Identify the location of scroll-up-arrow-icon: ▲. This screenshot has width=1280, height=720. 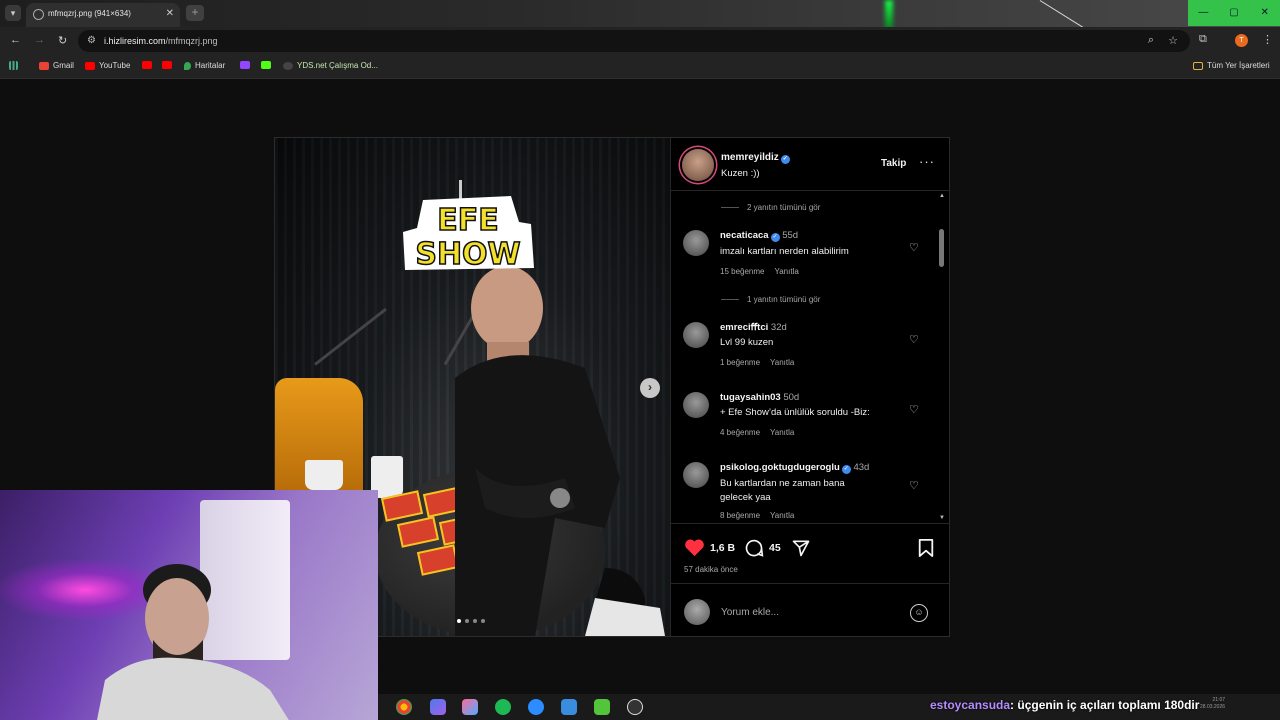
(942, 196).